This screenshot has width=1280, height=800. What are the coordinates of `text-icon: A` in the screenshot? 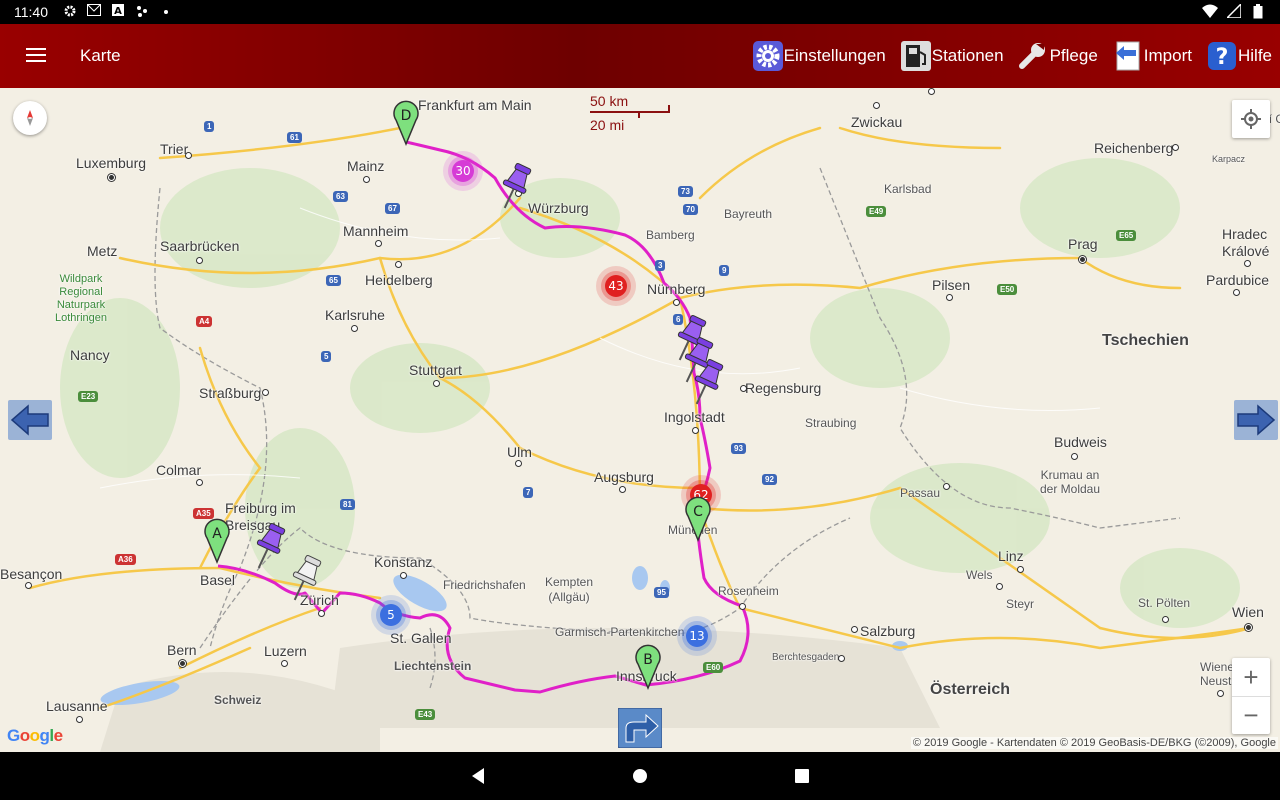 It's located at (118, 12).